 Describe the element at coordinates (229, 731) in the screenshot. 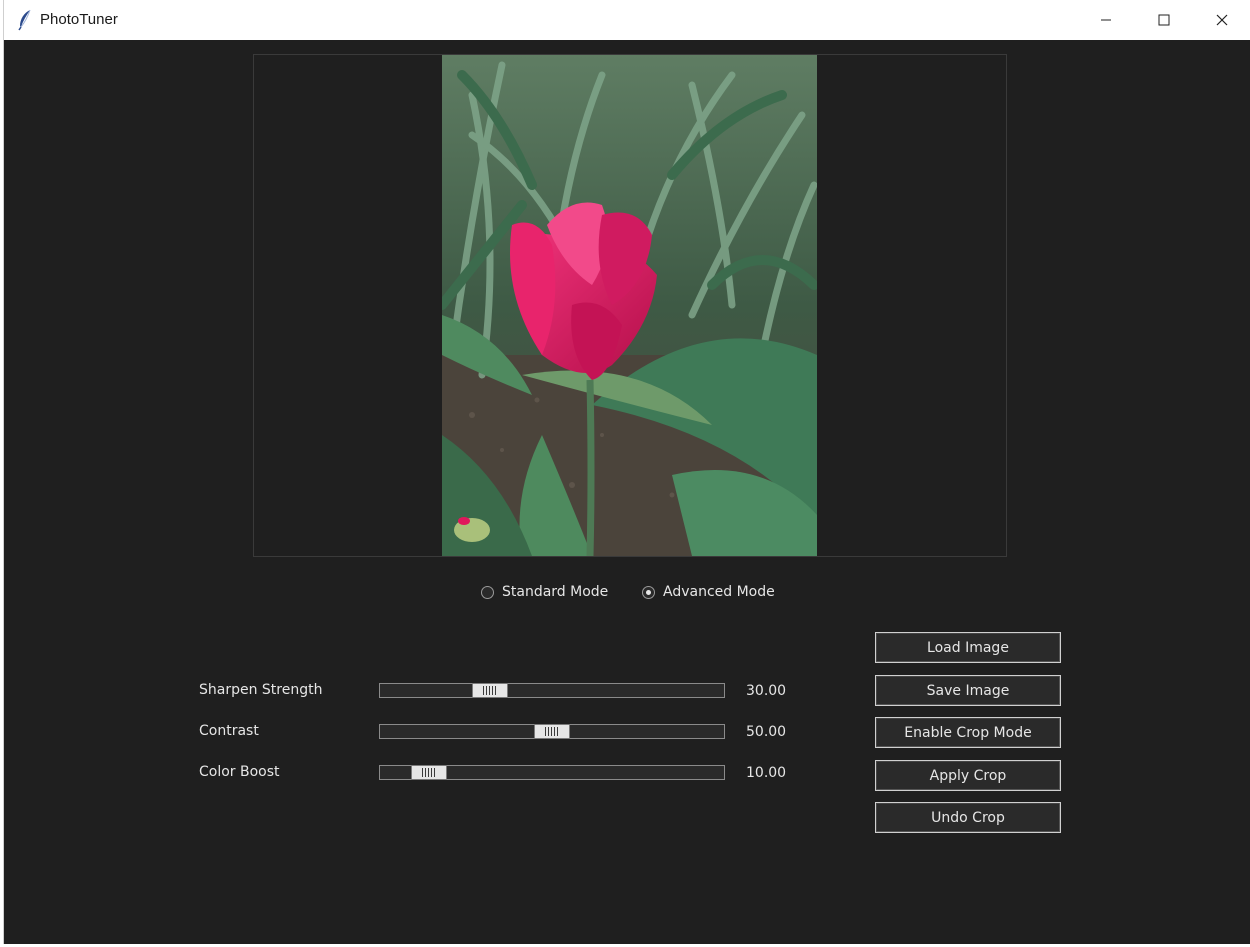

I see `contrast-label: Contrast` at that location.